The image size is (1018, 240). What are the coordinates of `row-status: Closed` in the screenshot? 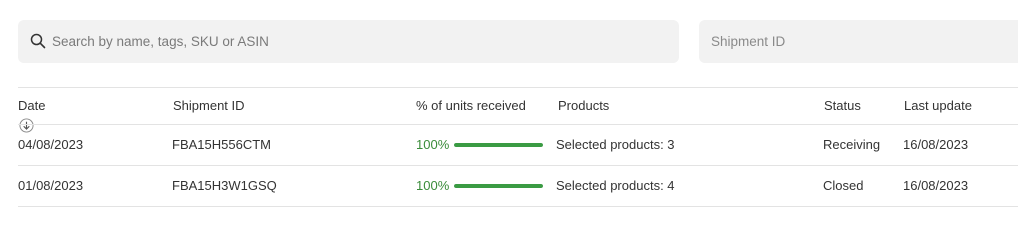 It's located at (843, 185).